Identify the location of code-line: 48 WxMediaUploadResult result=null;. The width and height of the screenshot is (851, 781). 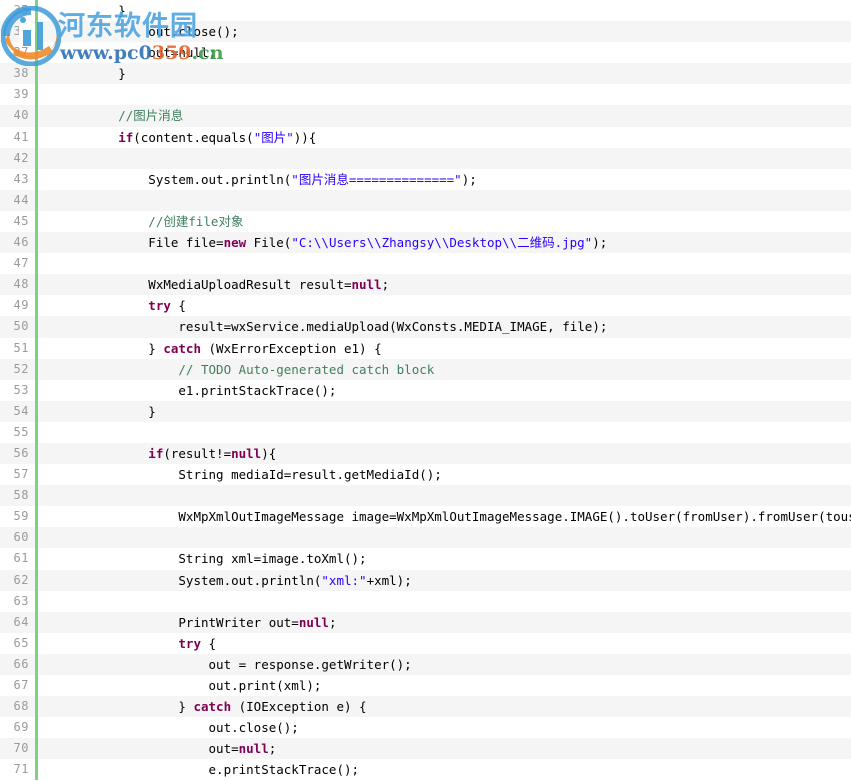
(425, 285).